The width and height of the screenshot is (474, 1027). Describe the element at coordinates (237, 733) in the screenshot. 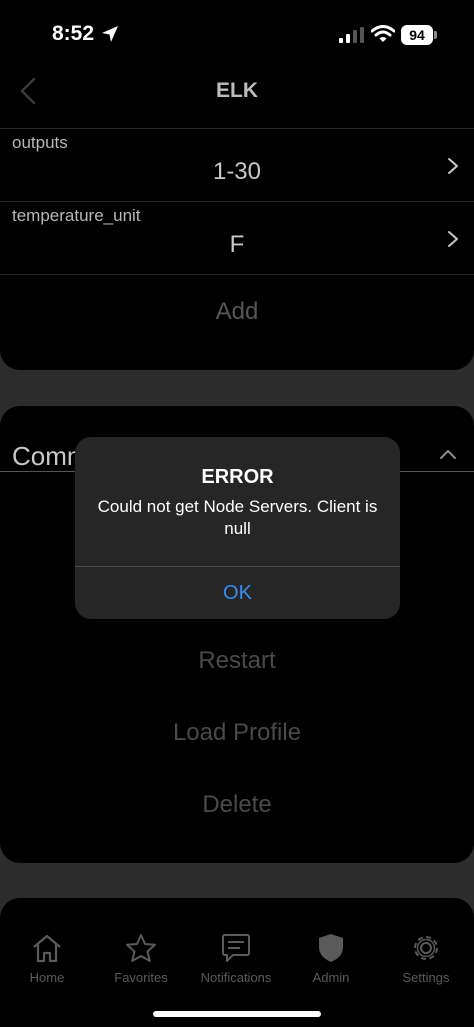

I see `load-profile-button: Load Profile` at that location.